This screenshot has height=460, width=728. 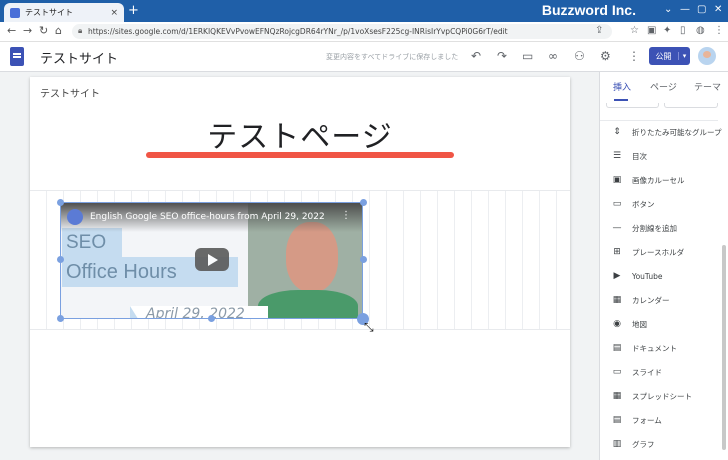 What do you see at coordinates (647, 420) in the screenshot?
I see `insert-item-label: フォーム` at bounding box center [647, 420].